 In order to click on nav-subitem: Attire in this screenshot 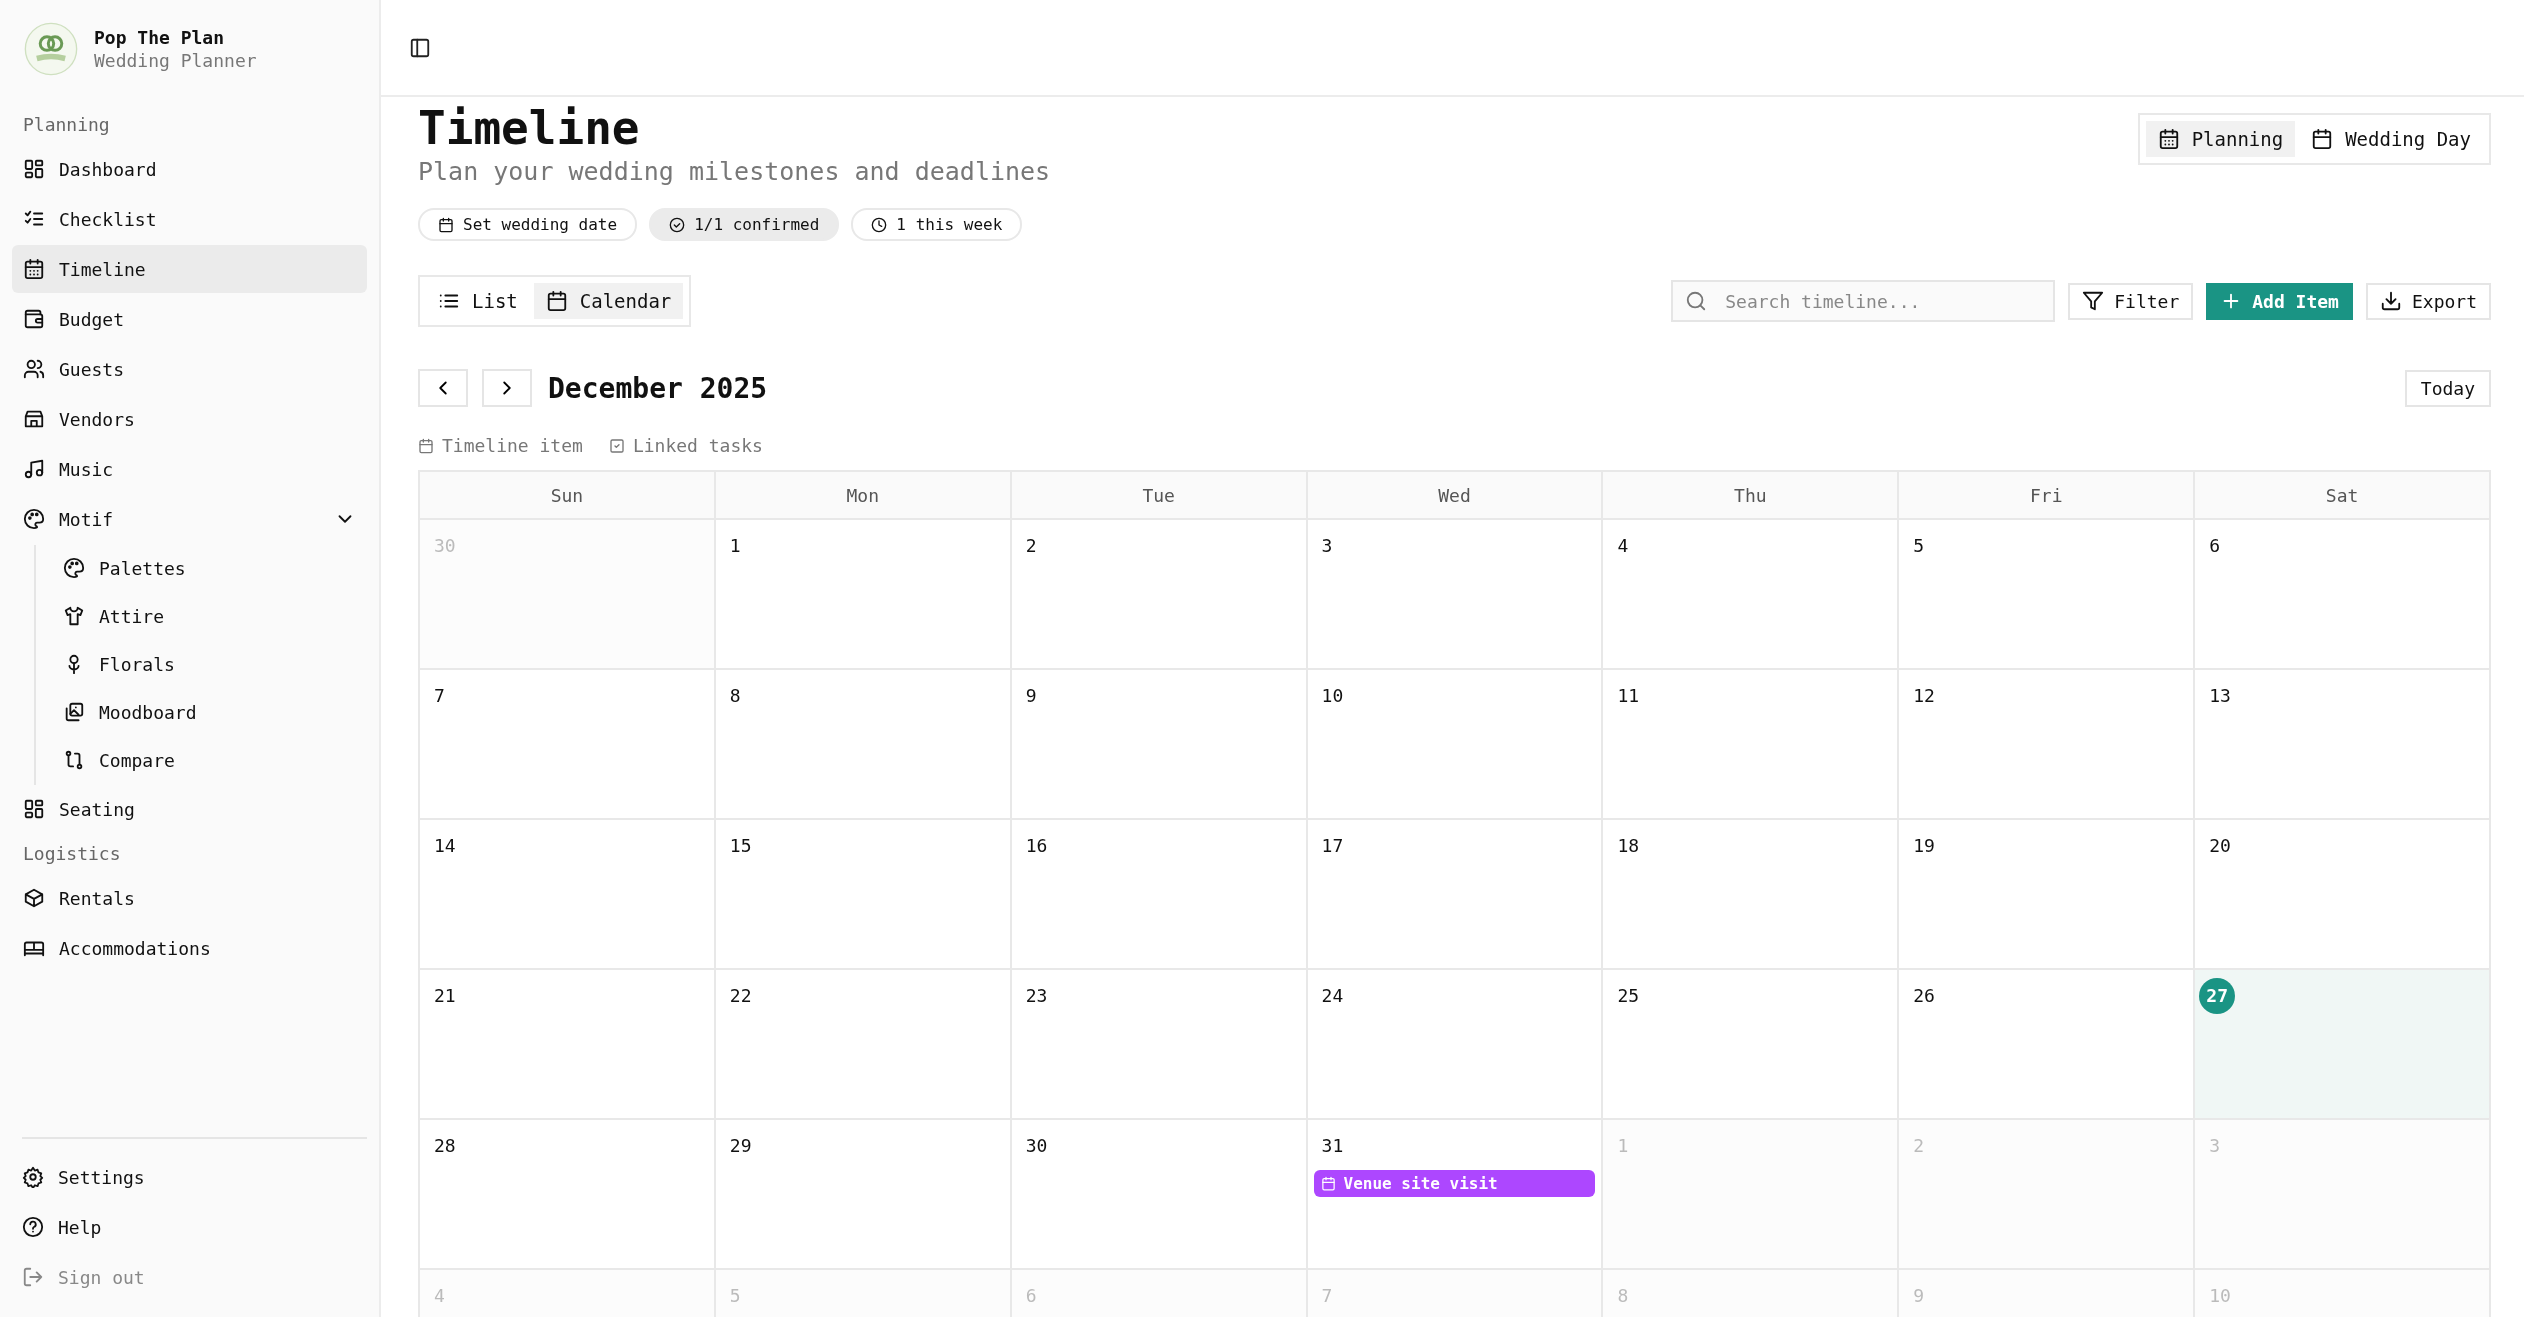, I will do `click(209, 616)`.